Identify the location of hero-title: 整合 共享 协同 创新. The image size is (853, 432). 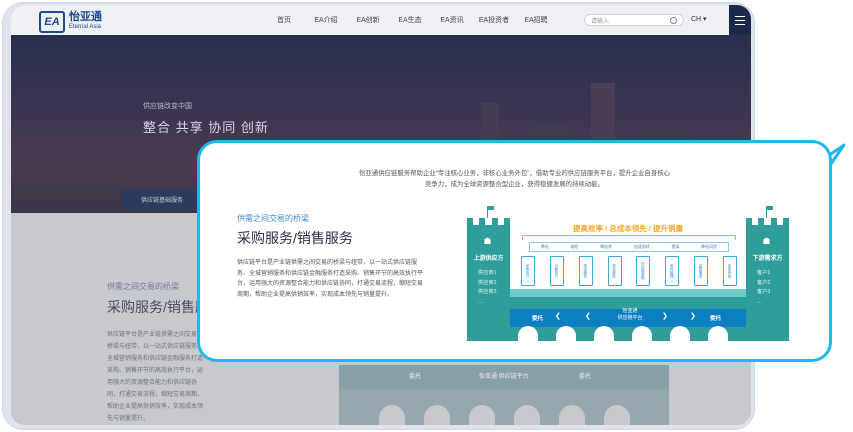
(206, 127).